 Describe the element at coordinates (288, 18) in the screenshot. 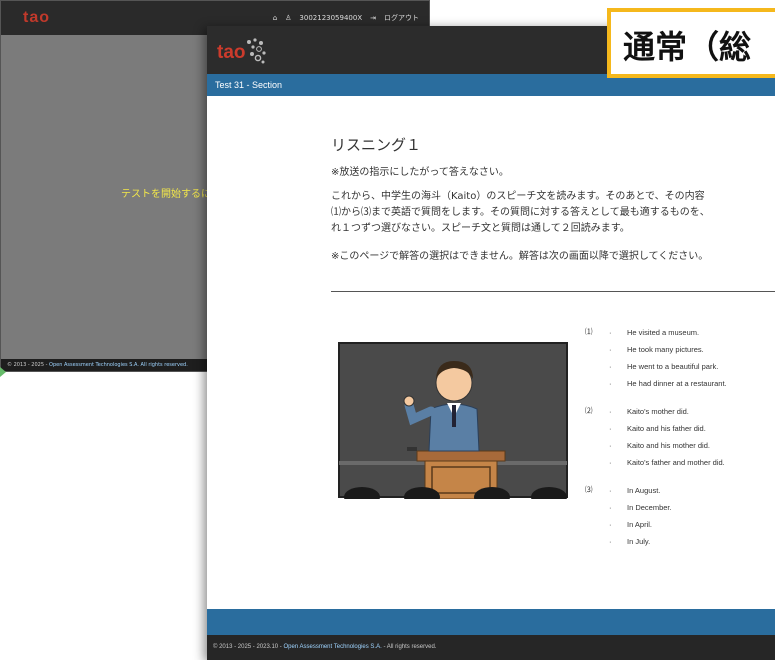

I see `user-icon: ♙` at that location.